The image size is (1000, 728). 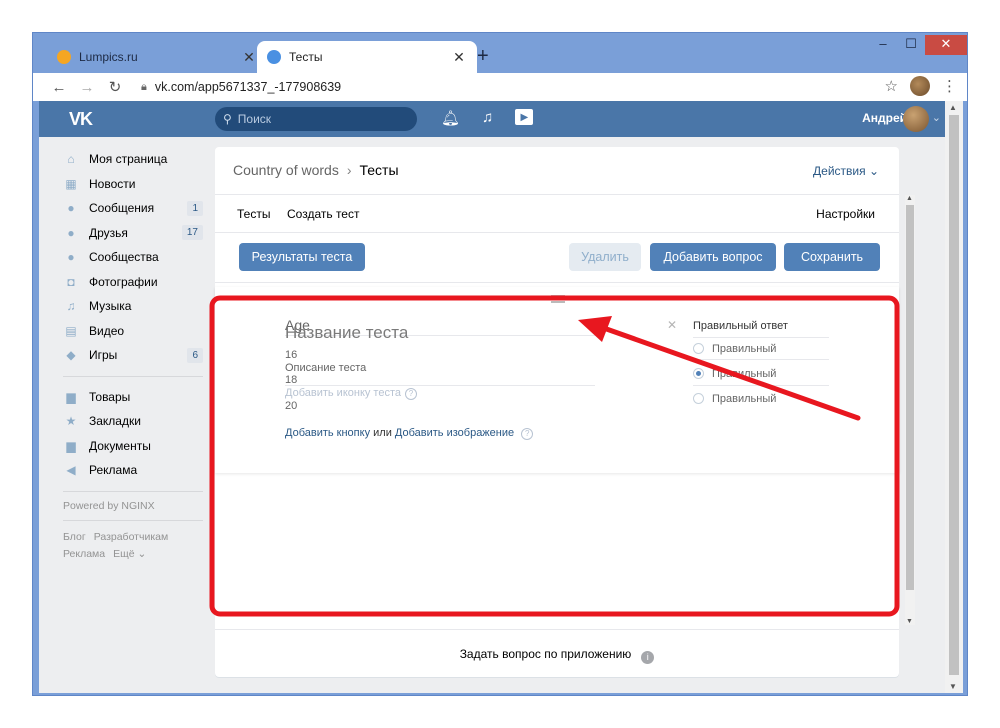 What do you see at coordinates (133, 233) in the screenshot?
I see `sidebar-item-friends: ● Друзья 17` at bounding box center [133, 233].